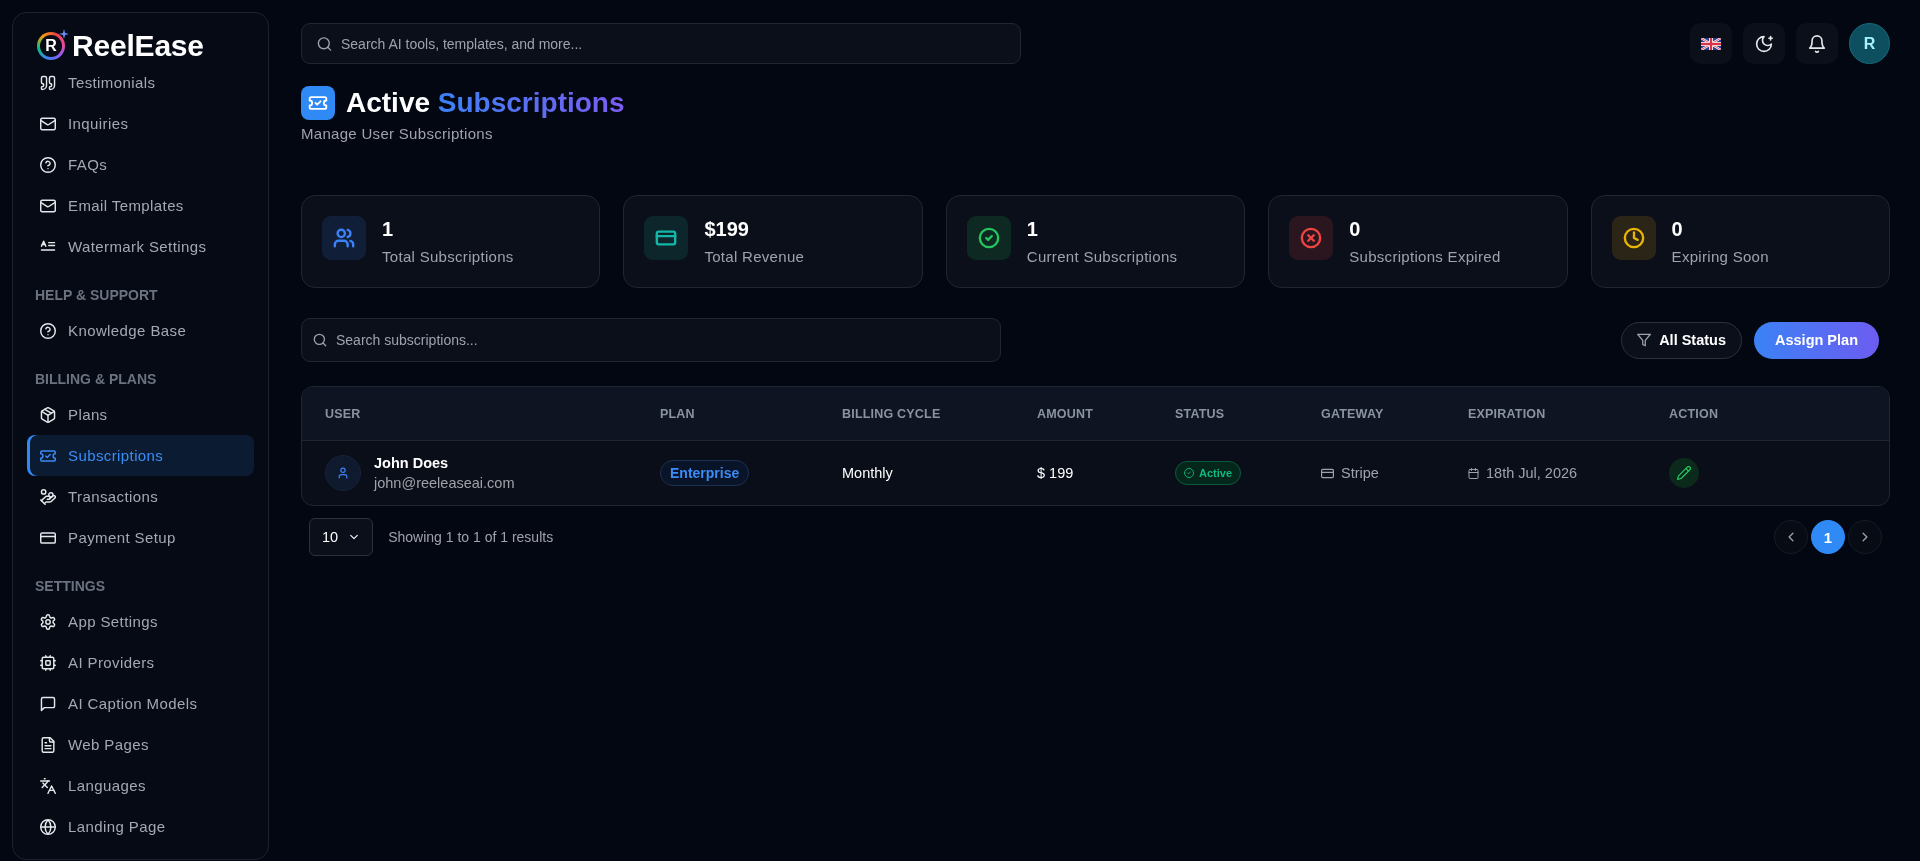  Describe the element at coordinates (138, 46) in the screenshot. I see `brand-name: ReelEase` at that location.